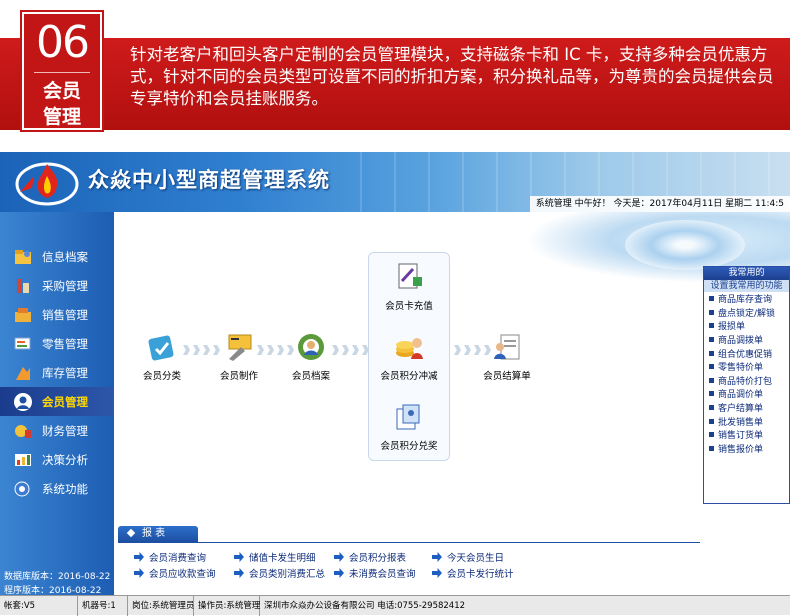 The height and width of the screenshot is (616, 790). I want to click on sidebar-item-inventory: 库存管理, so click(57, 372).